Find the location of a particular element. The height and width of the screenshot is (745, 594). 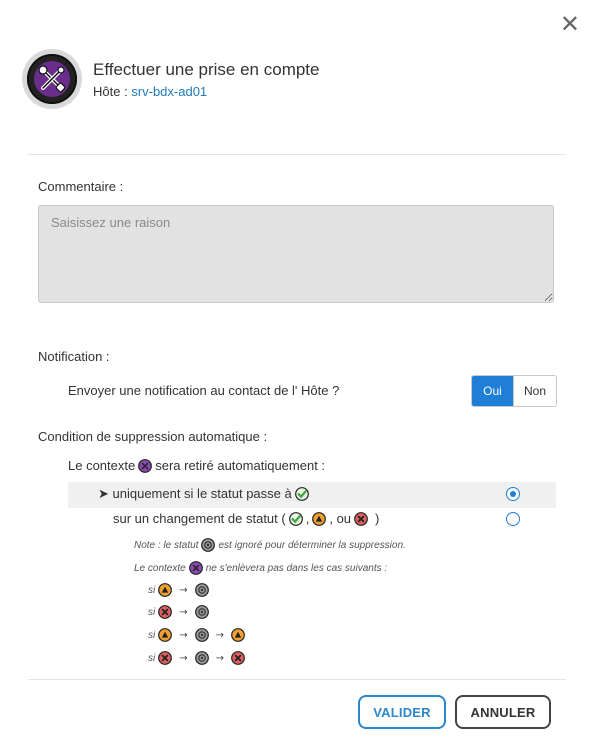

note1-prefix: Note : le statut is located at coordinates (166, 545).